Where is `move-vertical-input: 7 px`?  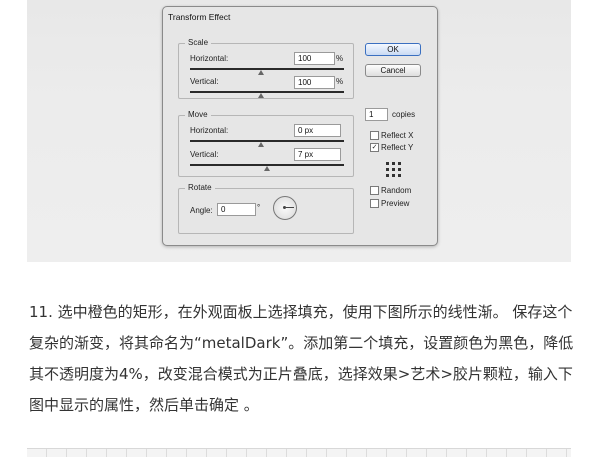
move-vertical-input: 7 px is located at coordinates (317, 154).